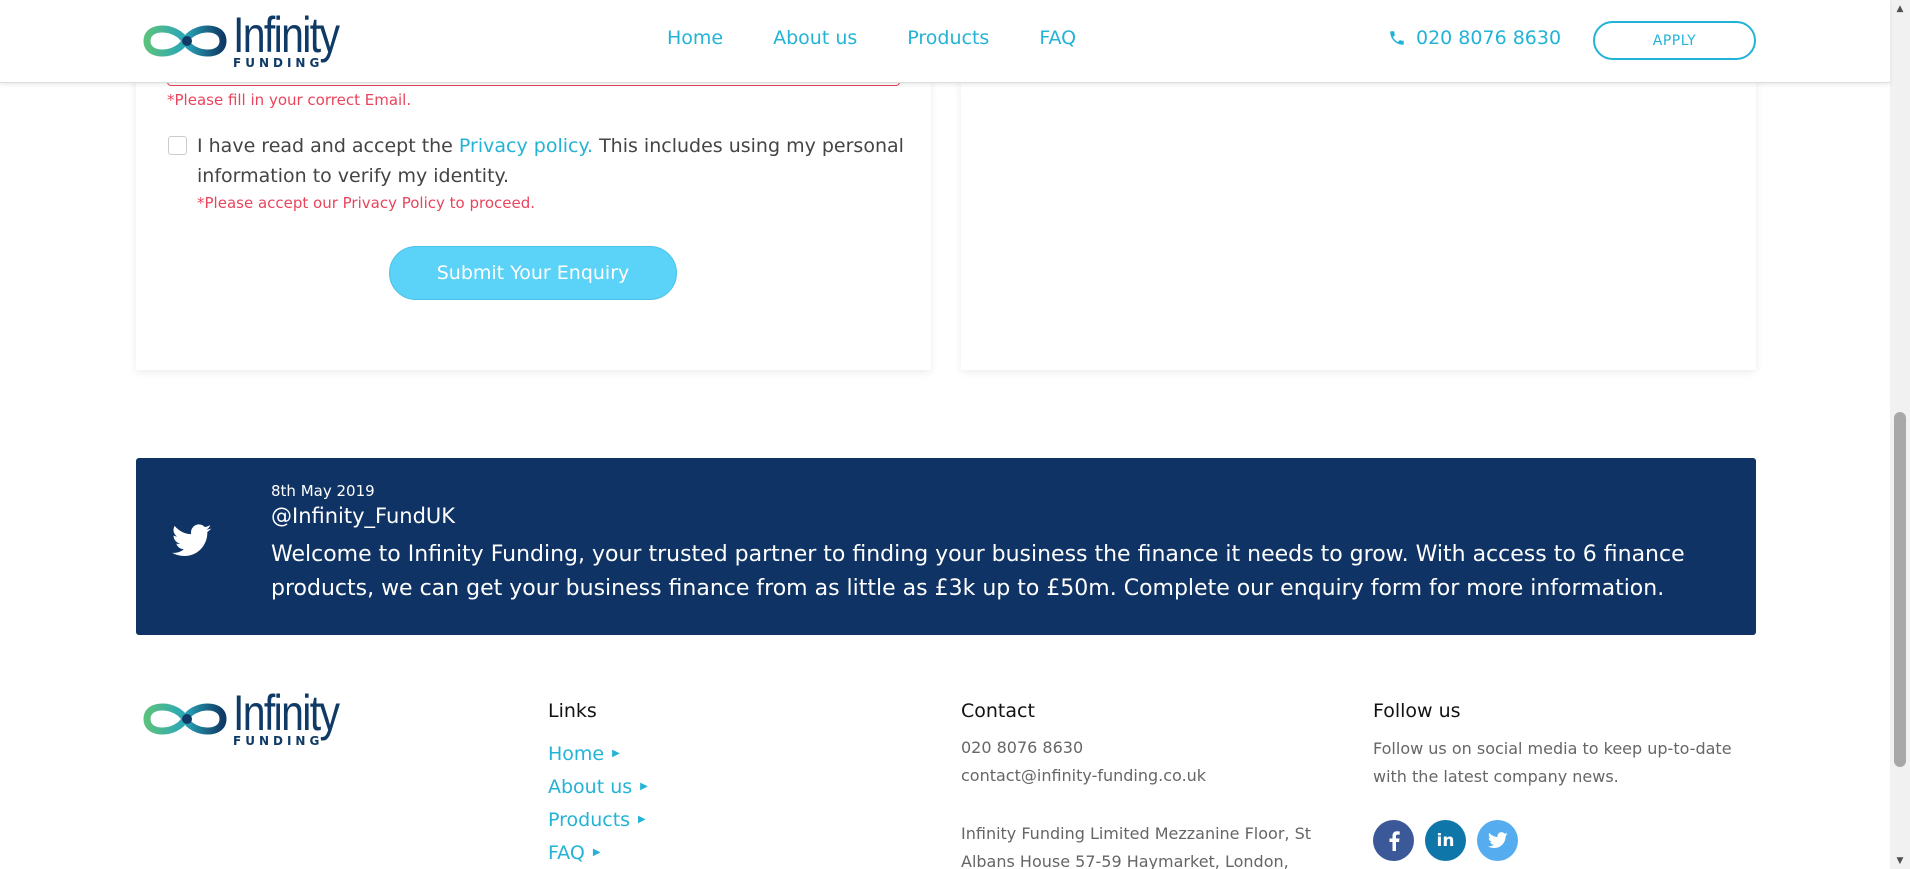  I want to click on facebook-icon, so click(1394, 840).